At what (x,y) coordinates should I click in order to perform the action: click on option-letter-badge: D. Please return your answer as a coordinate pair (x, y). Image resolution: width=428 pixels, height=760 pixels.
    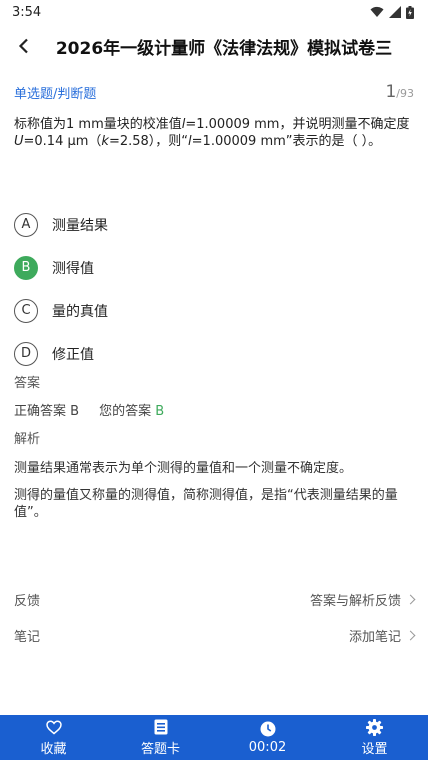
    Looking at the image, I should click on (26, 353).